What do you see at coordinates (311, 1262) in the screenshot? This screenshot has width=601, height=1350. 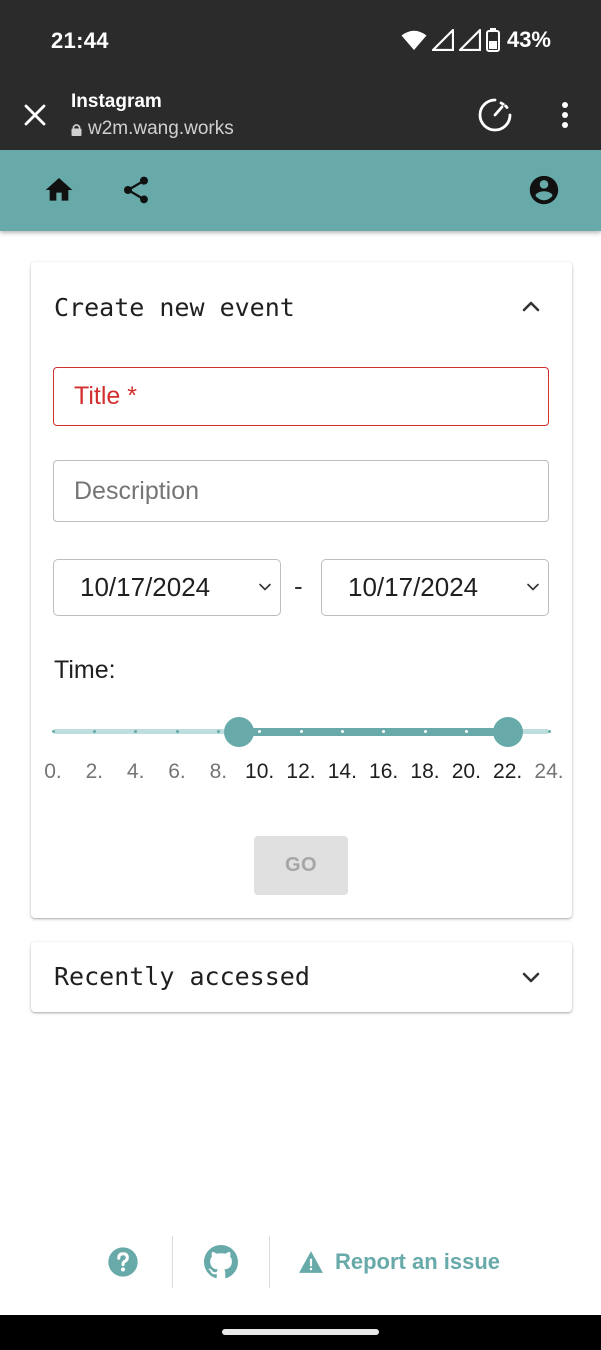 I see `warning-icon` at bounding box center [311, 1262].